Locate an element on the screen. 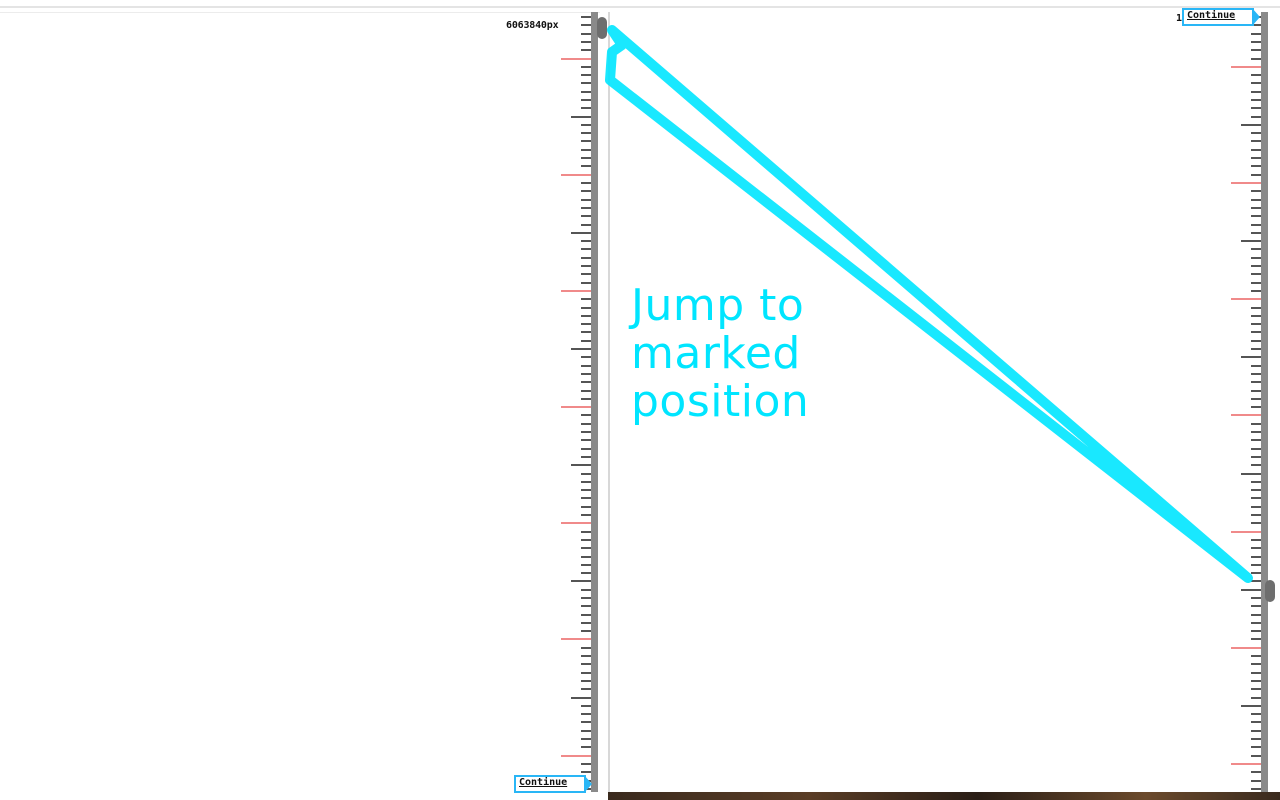 Image resolution: width=1280 pixels, height=800 pixels. right-continue-button: Continue is located at coordinates (1221, 17).